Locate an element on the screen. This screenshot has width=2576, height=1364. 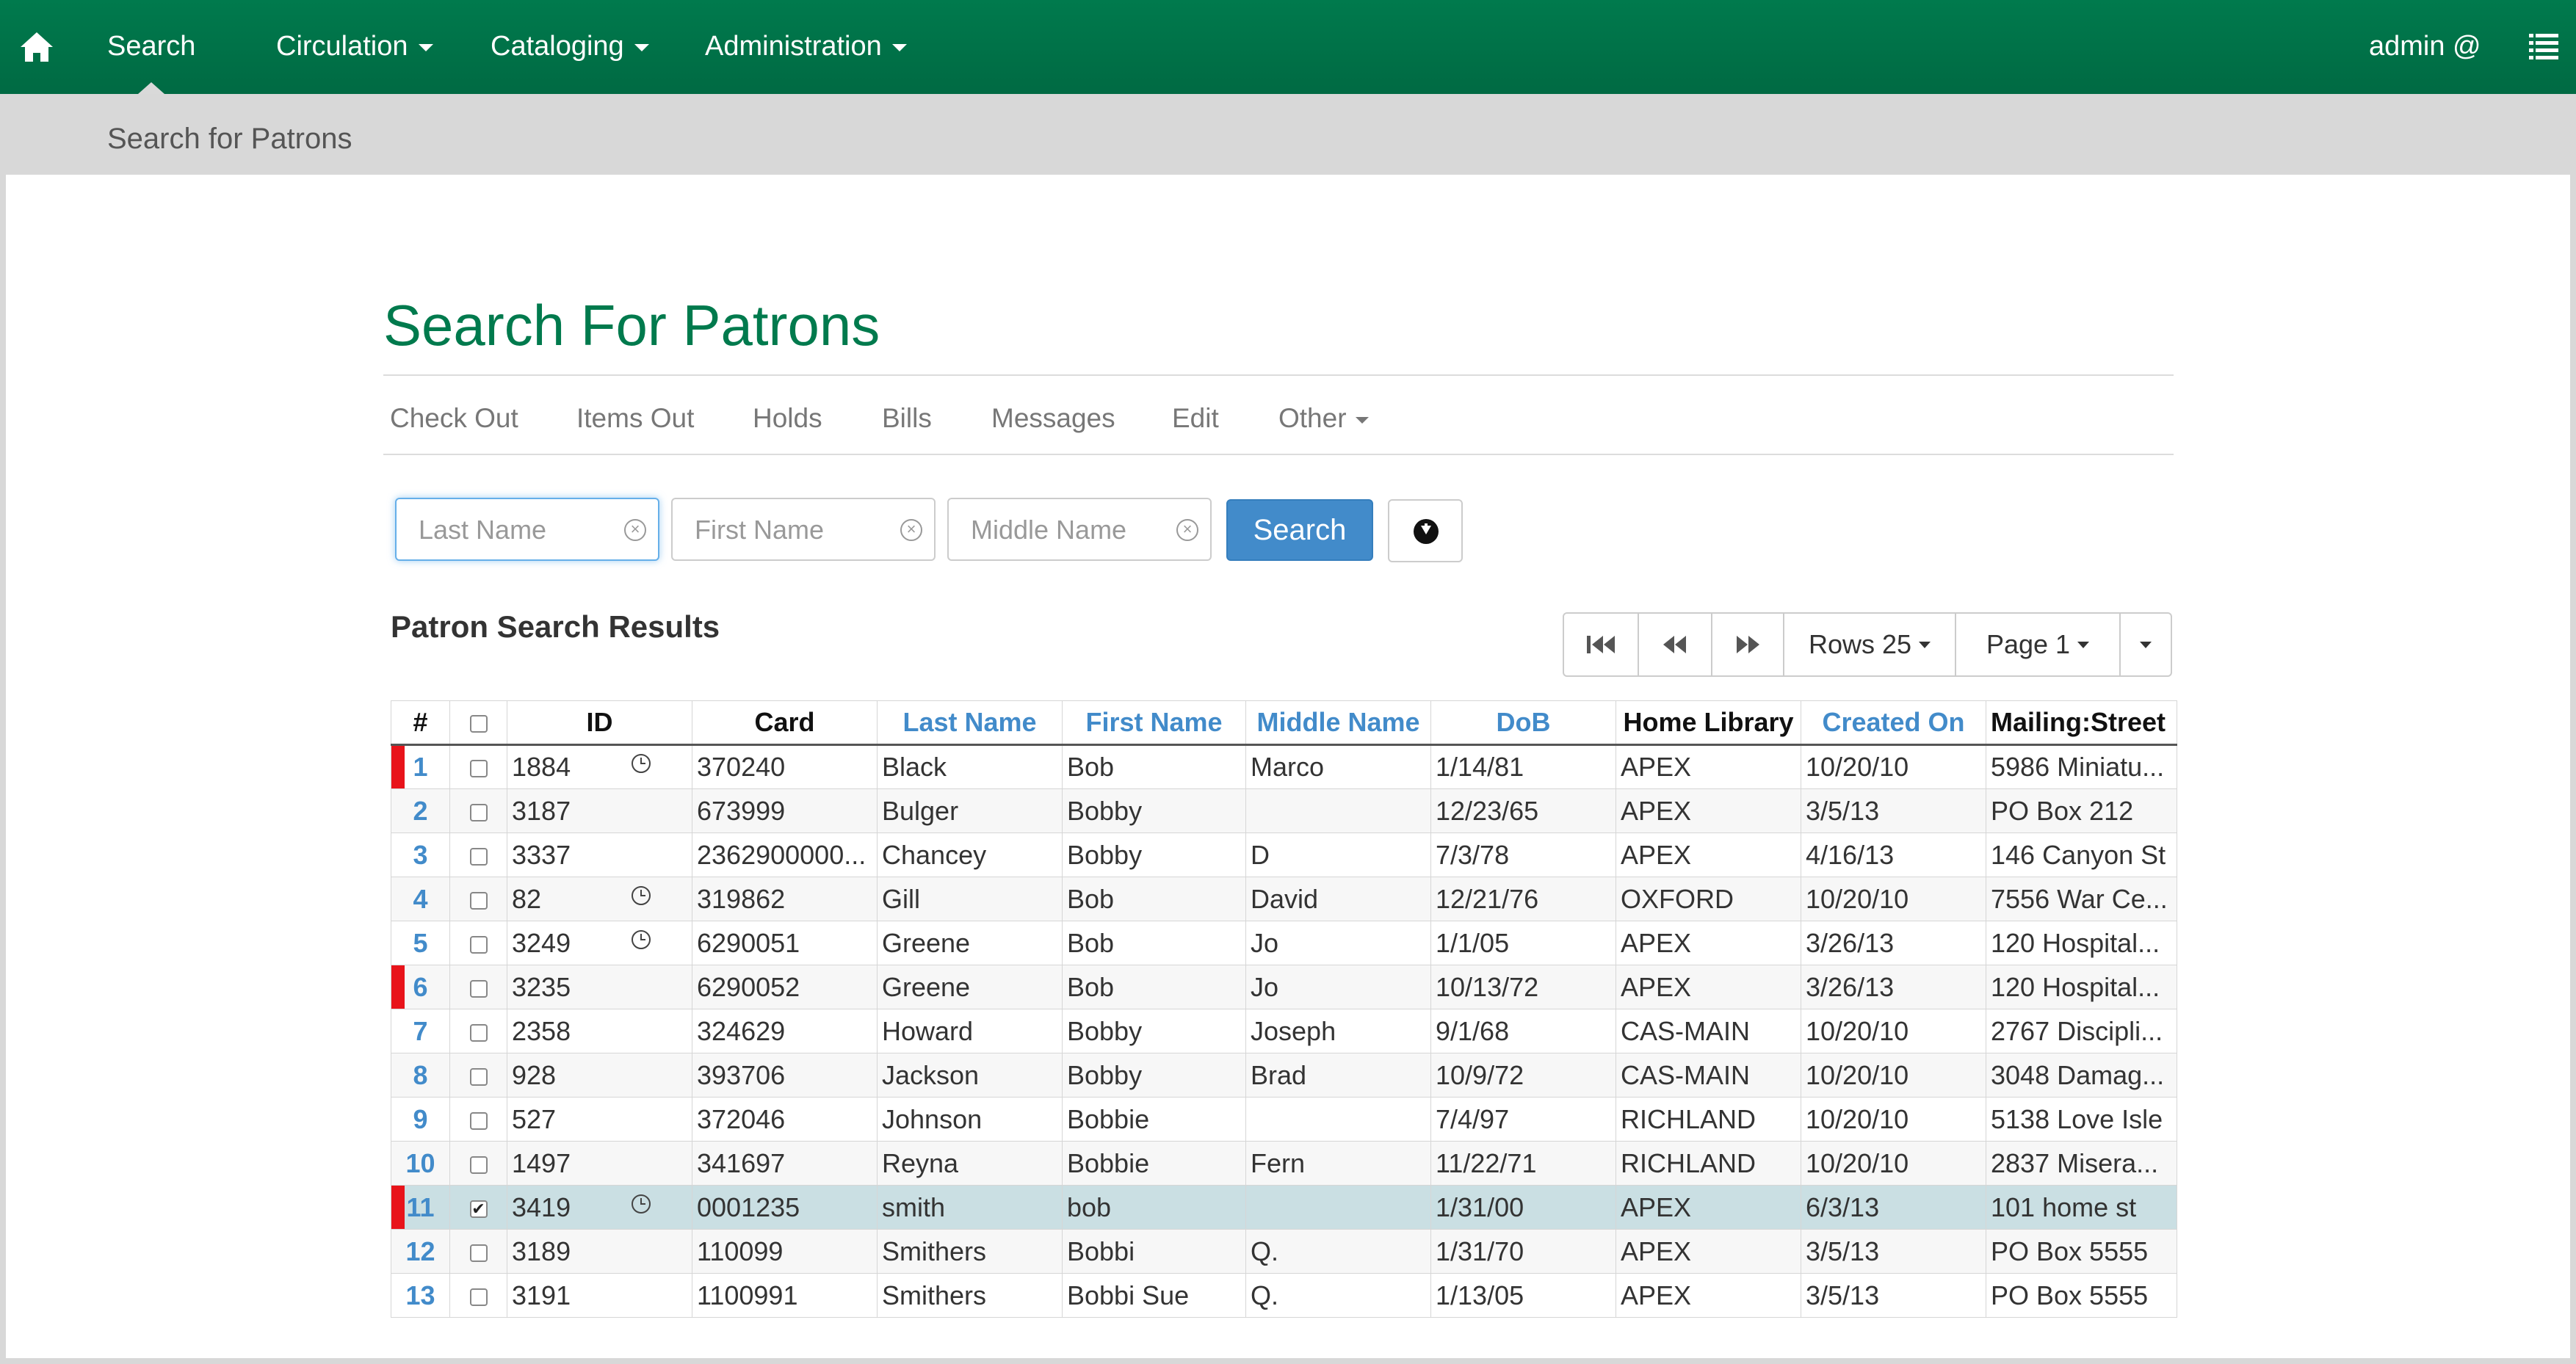
col-header-select-all is located at coordinates (478, 723).